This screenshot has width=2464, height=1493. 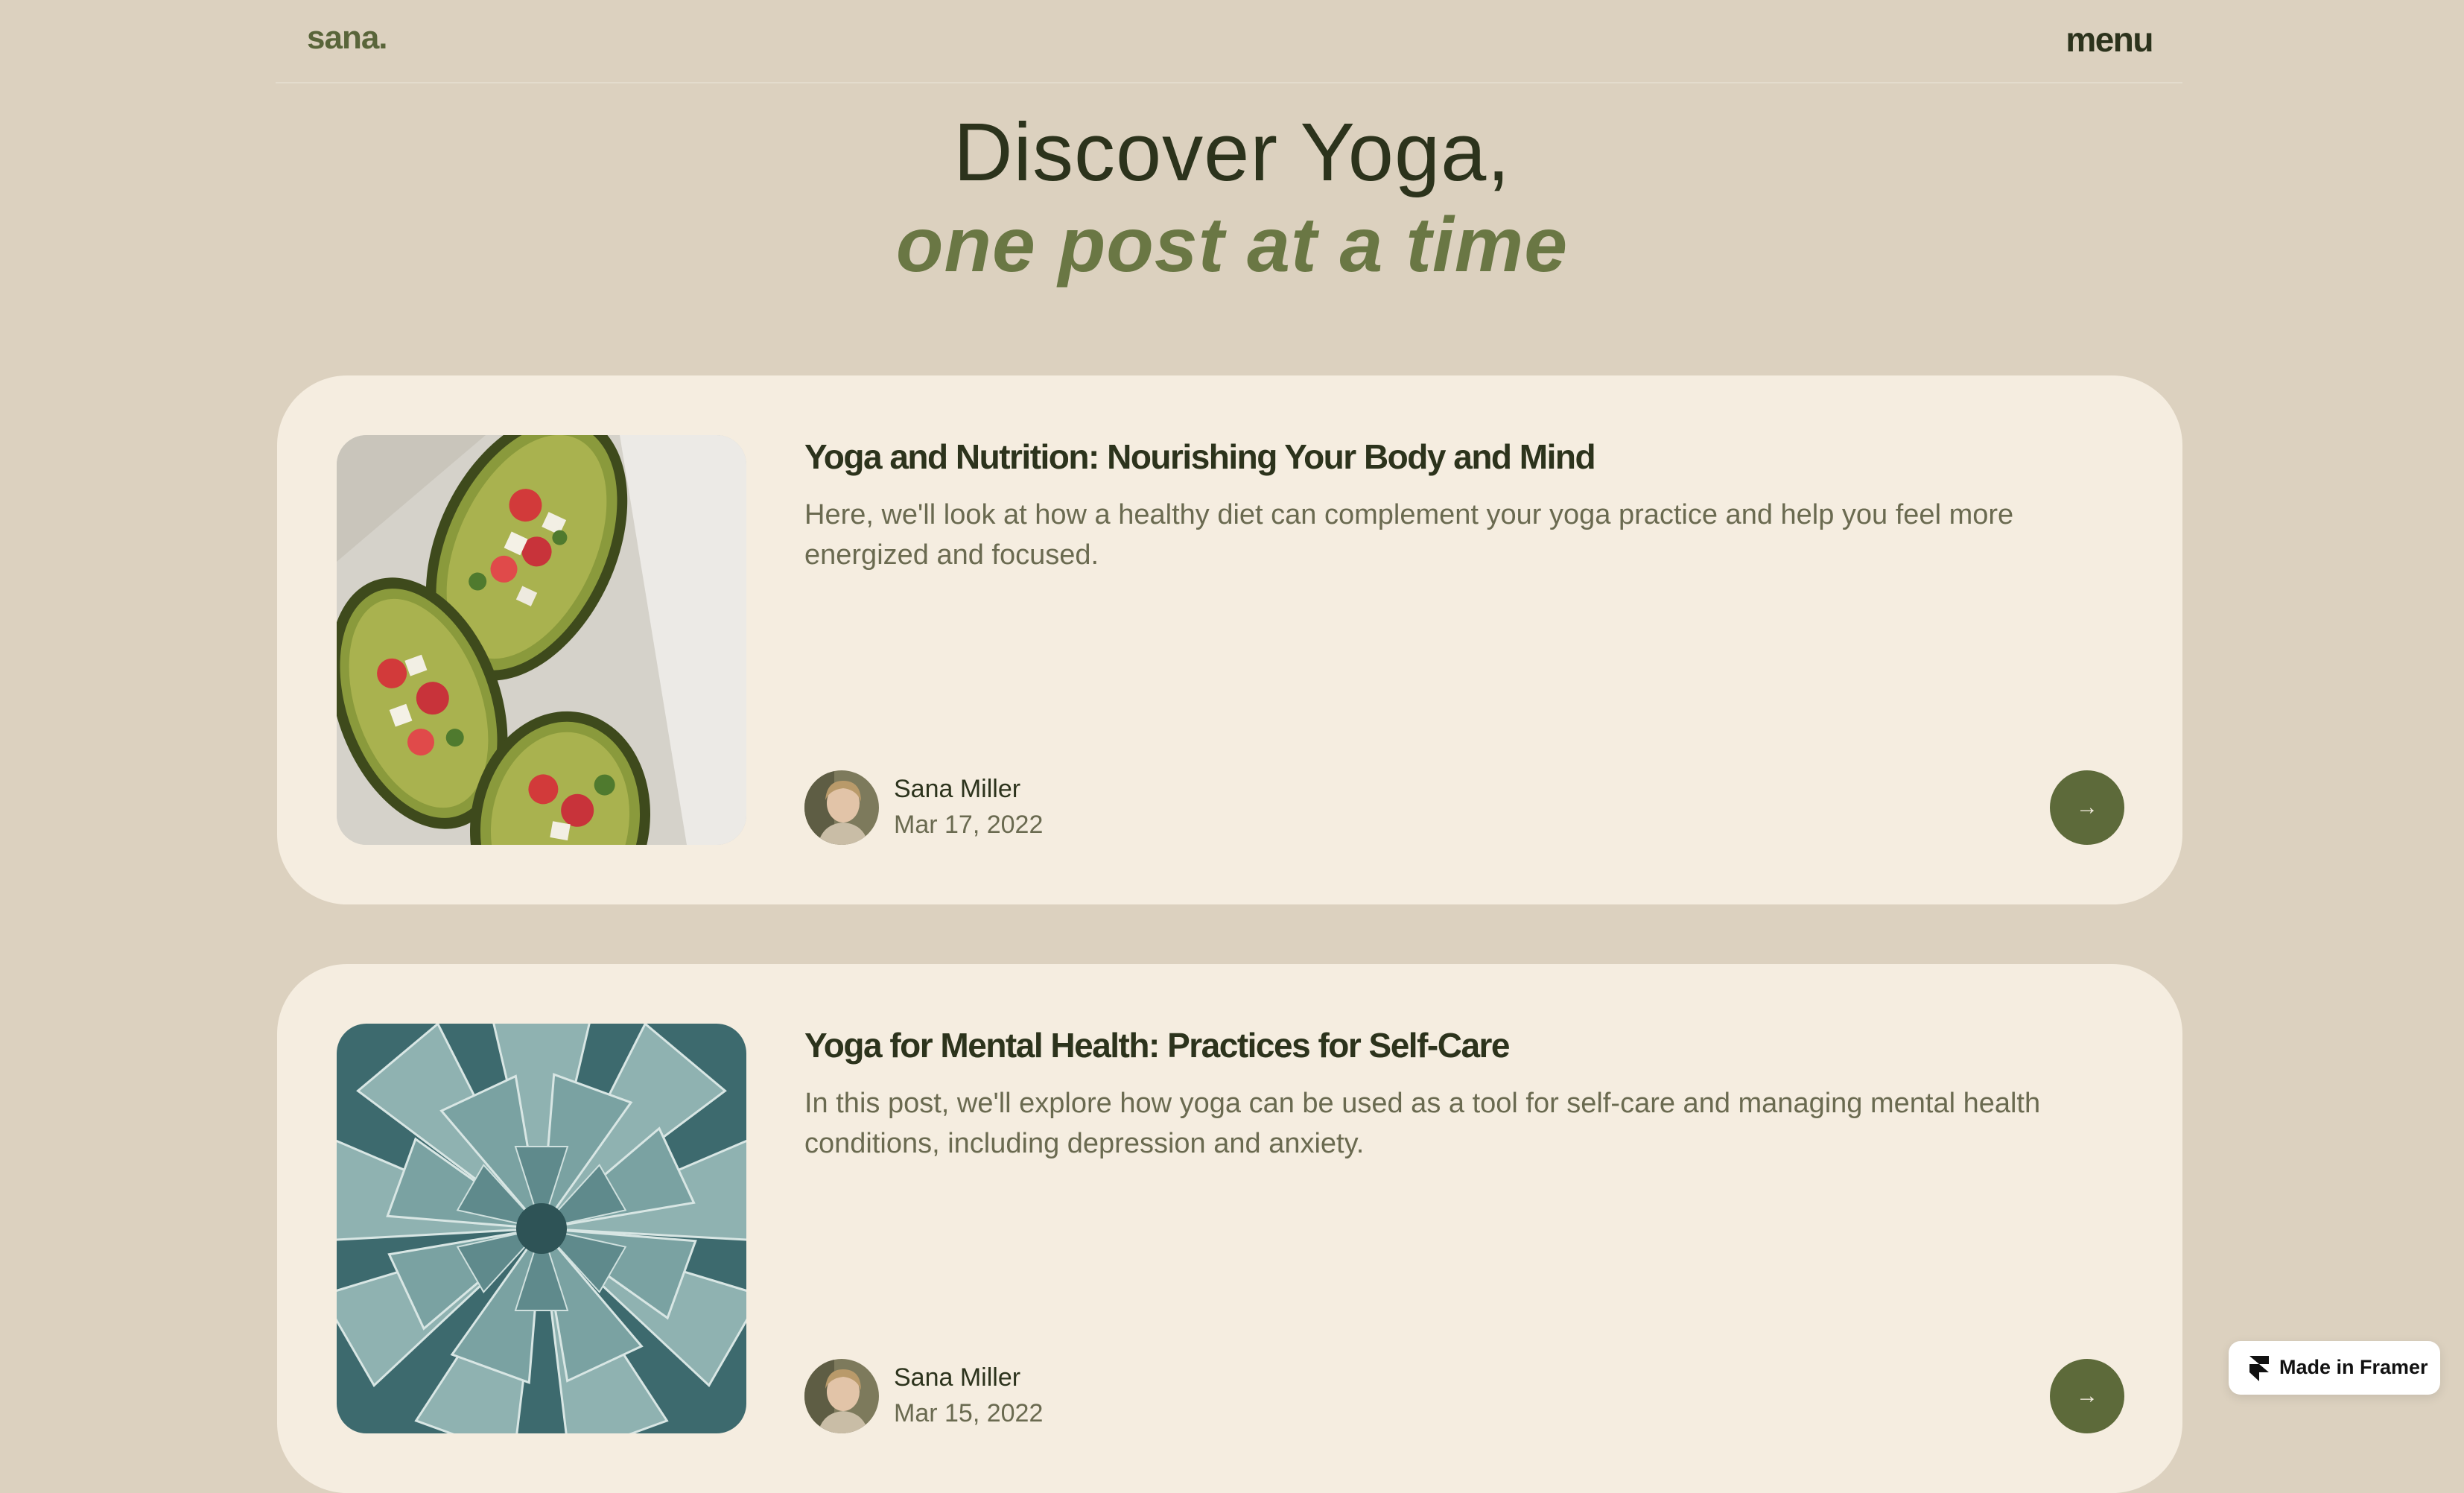 What do you see at coordinates (2353, 1367) in the screenshot?
I see `badge-label: Made in Framer` at bounding box center [2353, 1367].